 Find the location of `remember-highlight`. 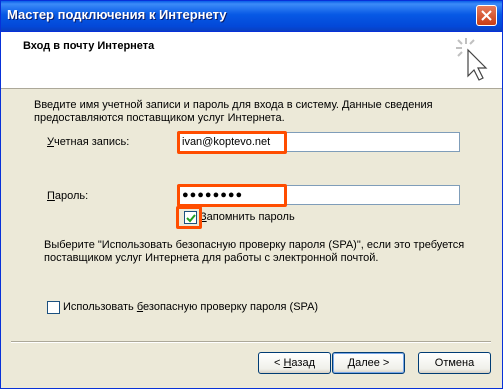

remember-highlight is located at coordinates (189, 217).